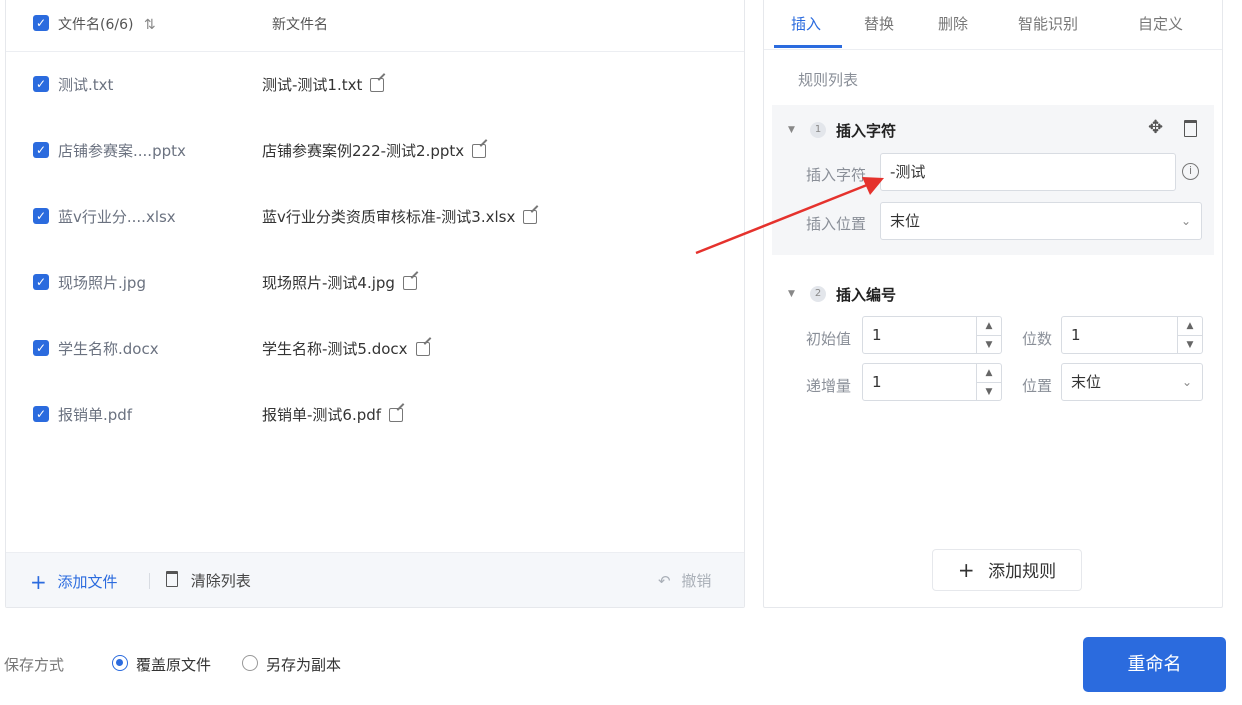 The height and width of the screenshot is (705, 1242). Describe the element at coordinates (818, 294) in the screenshot. I see `rule-index-badge: 2` at that location.